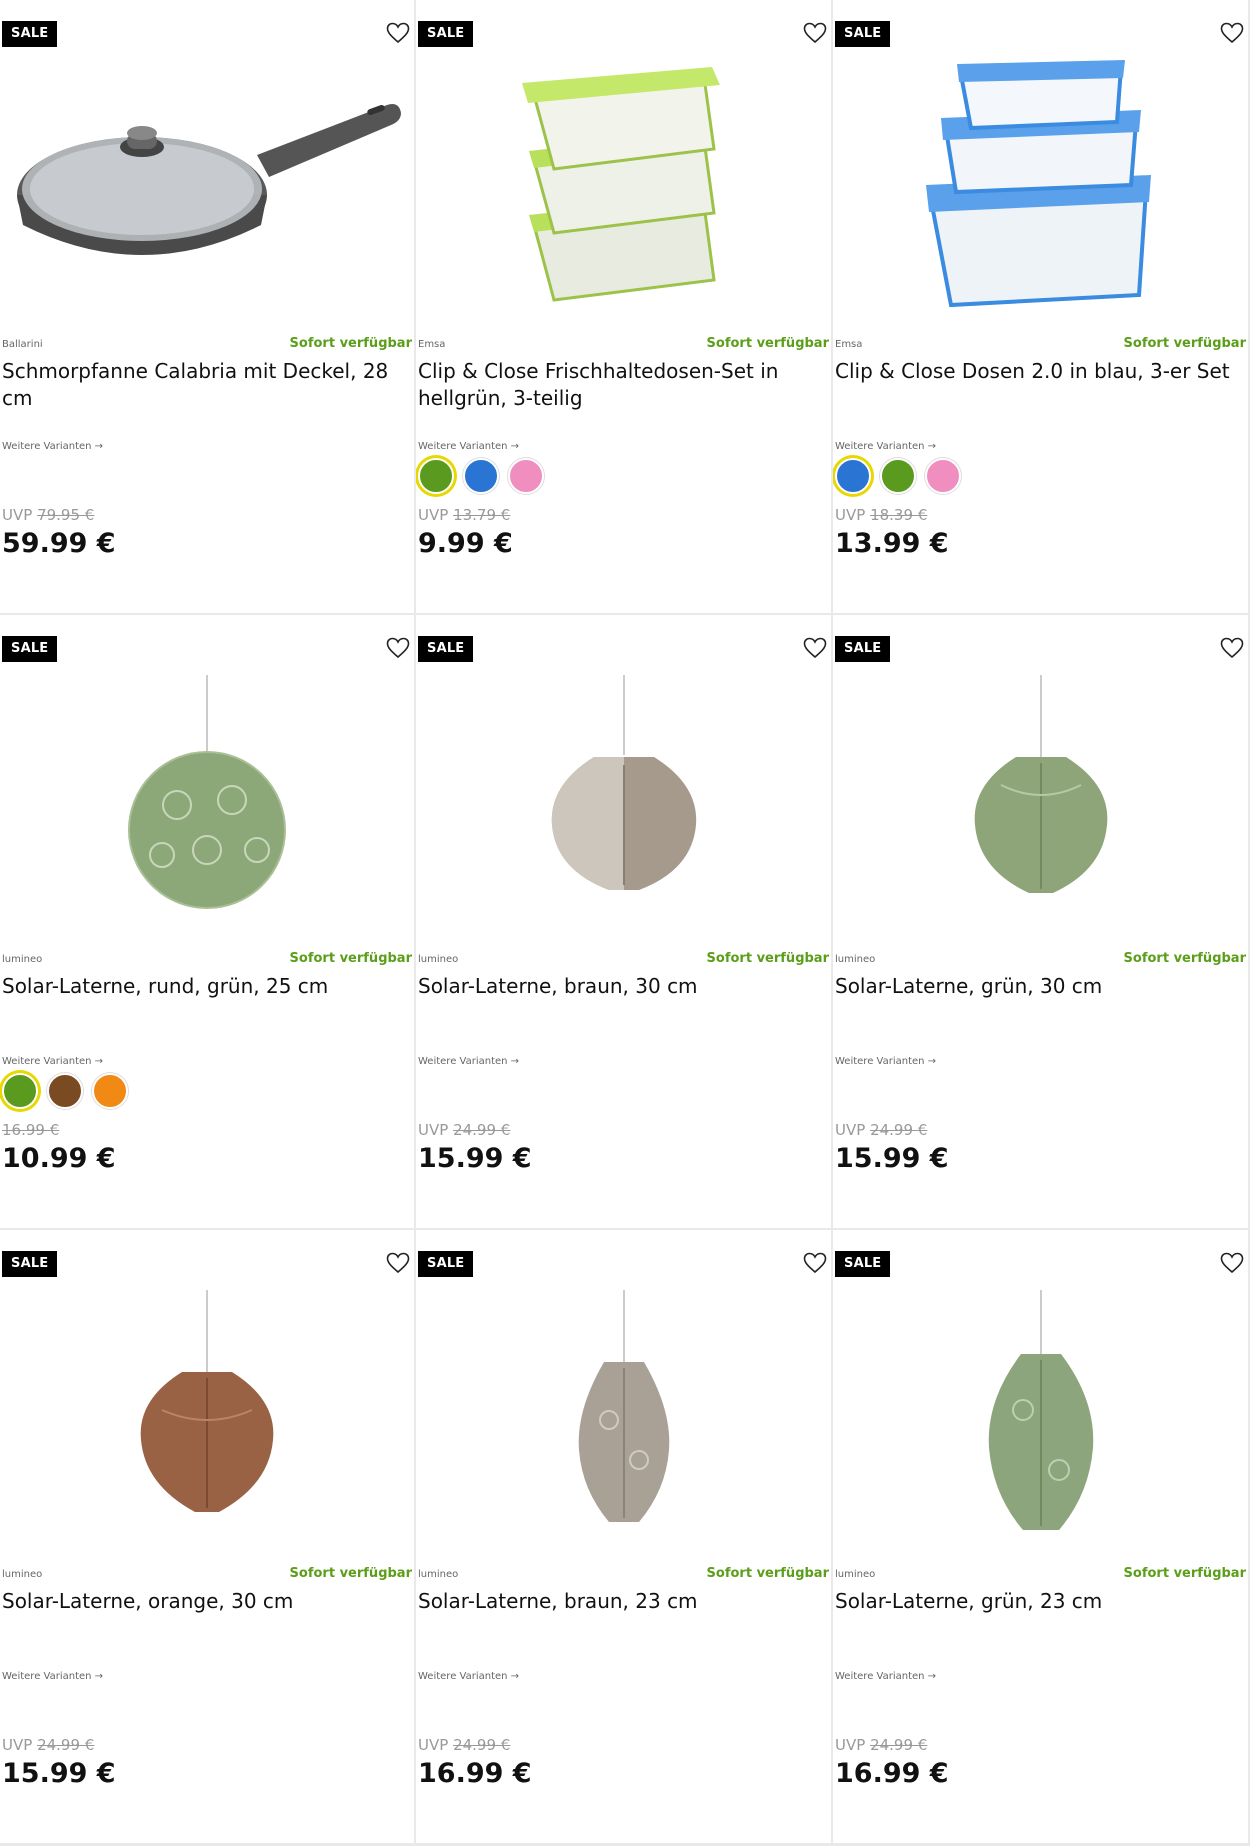  I want to click on uvp-price: UVP 79.95 €, so click(48, 515).